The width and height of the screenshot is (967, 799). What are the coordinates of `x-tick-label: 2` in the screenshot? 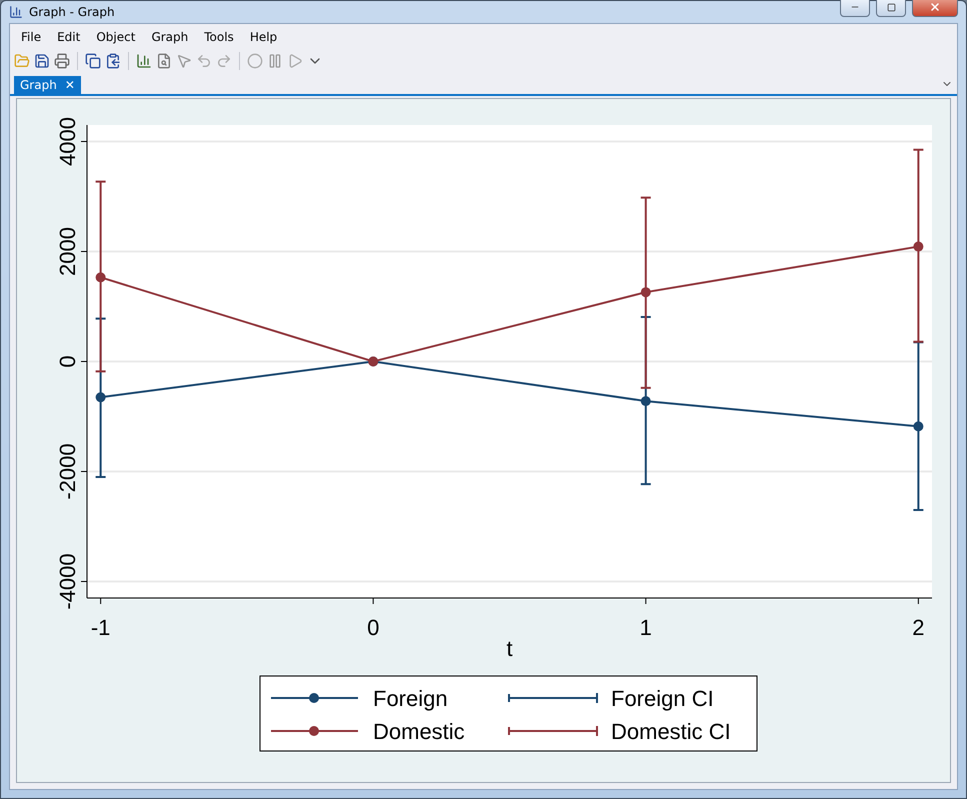 It's located at (918, 627).